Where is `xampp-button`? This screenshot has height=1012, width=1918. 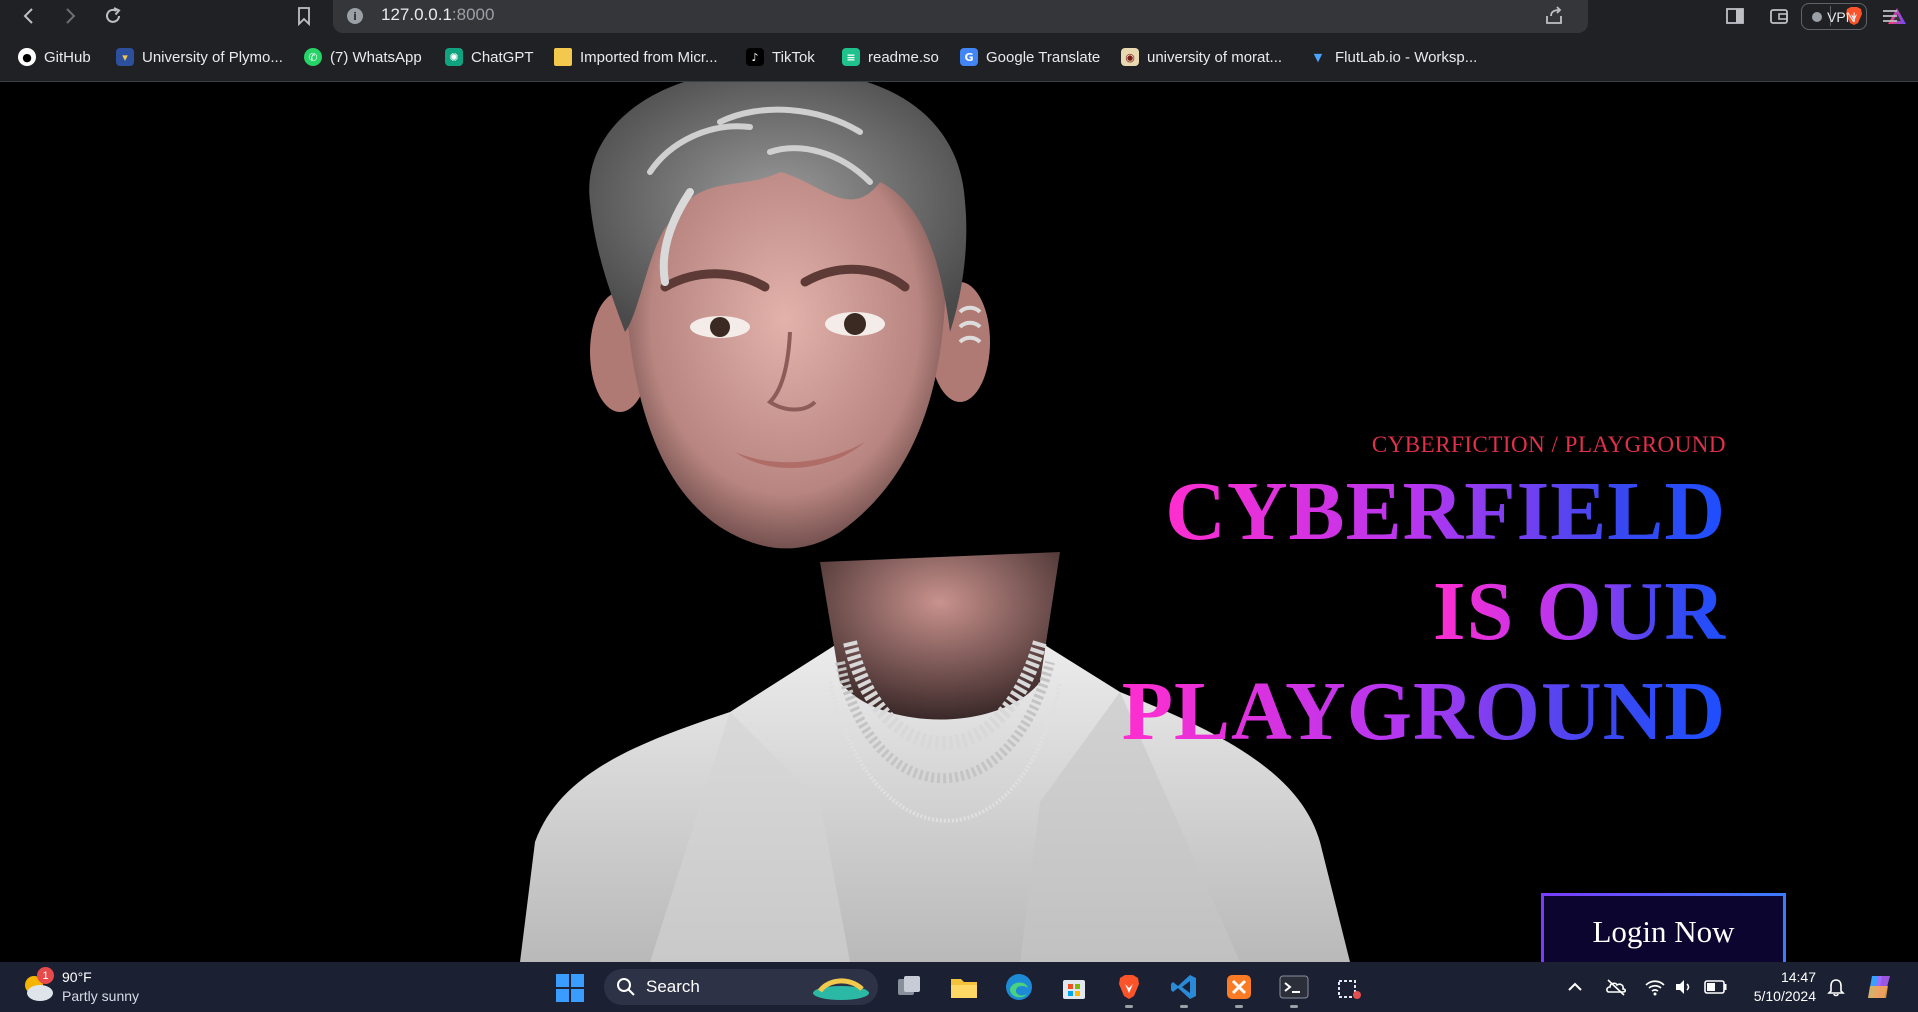
xampp-button is located at coordinates (1239, 989).